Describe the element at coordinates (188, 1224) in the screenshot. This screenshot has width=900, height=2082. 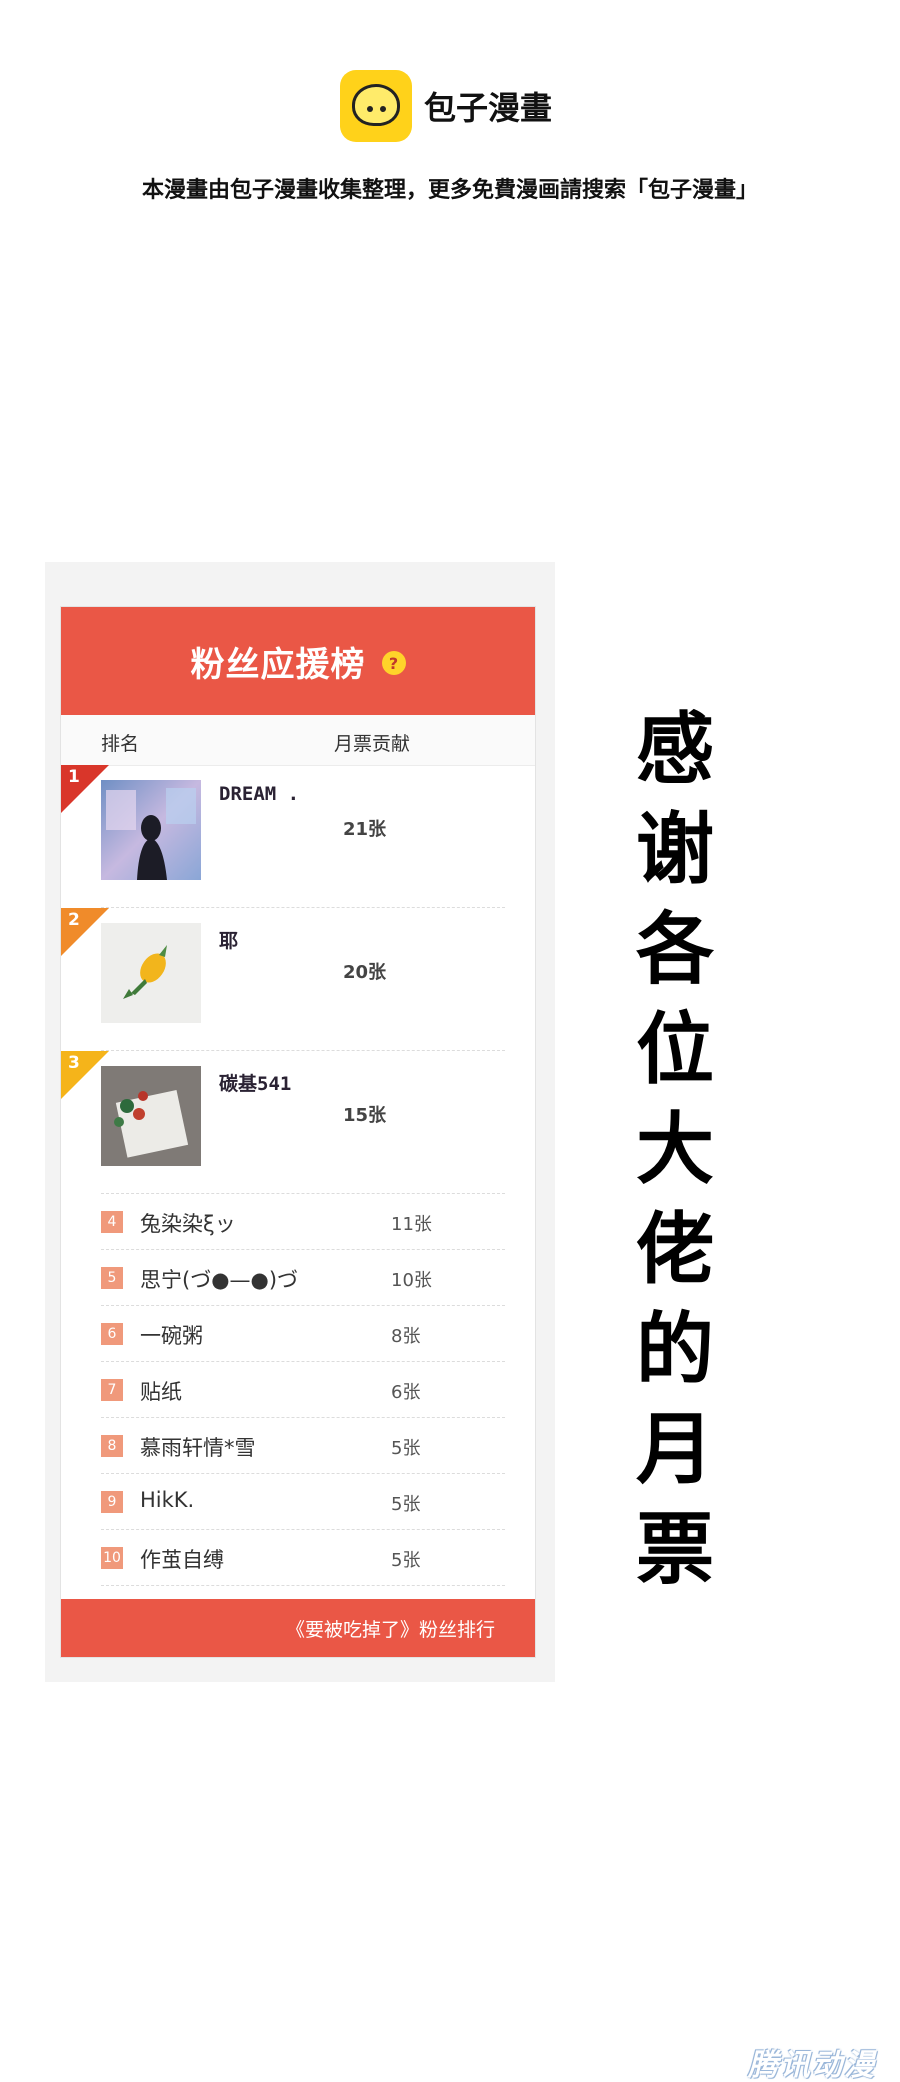
I see `fan-name: 兔染染ξッ` at that location.